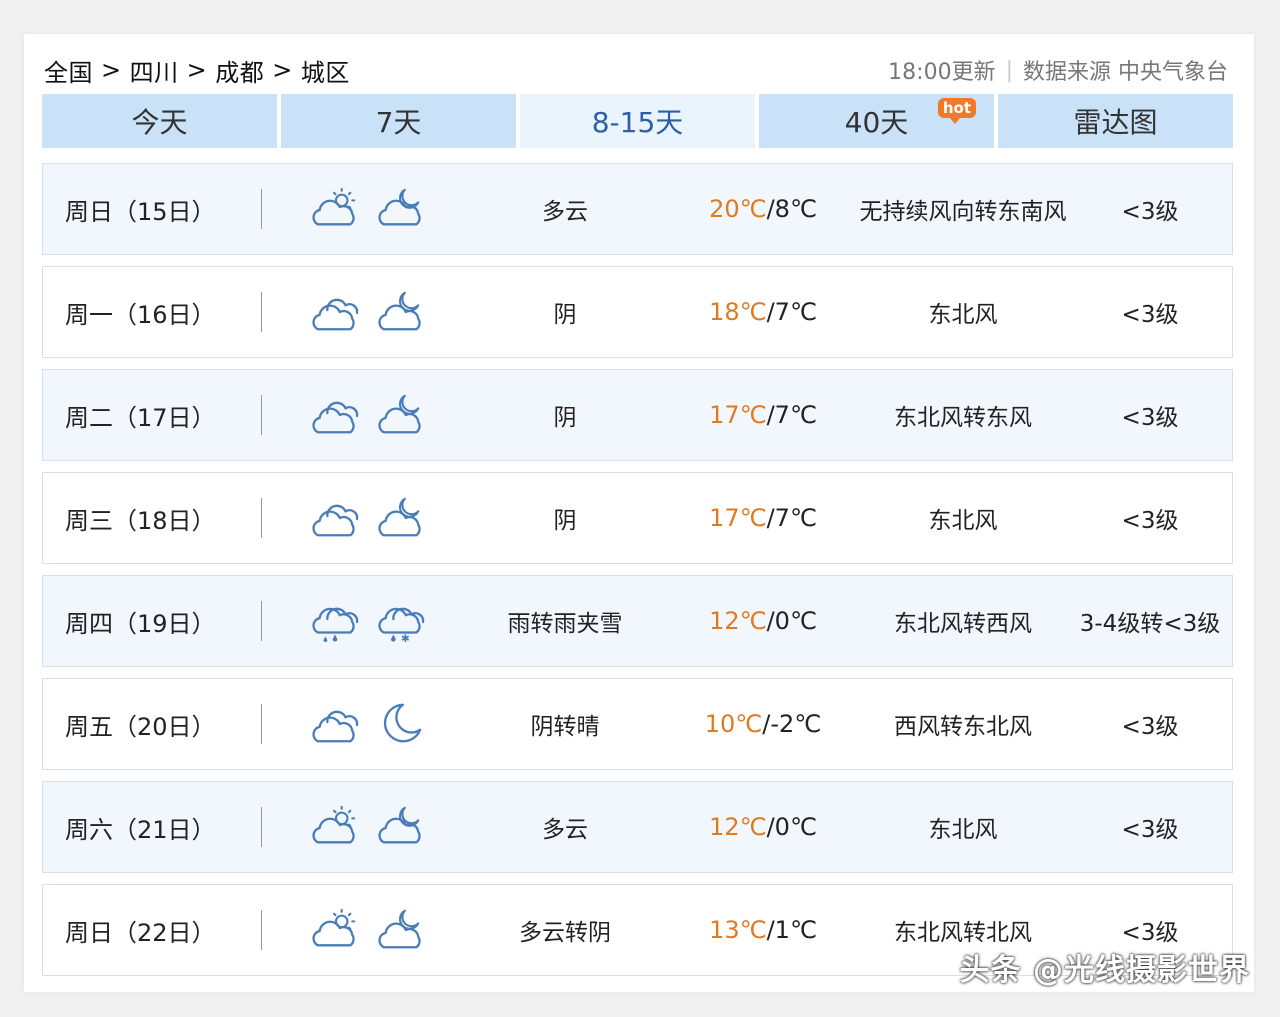  What do you see at coordinates (1125, 72) in the screenshot?
I see `data-source: 数据来源 中央气象台` at bounding box center [1125, 72].